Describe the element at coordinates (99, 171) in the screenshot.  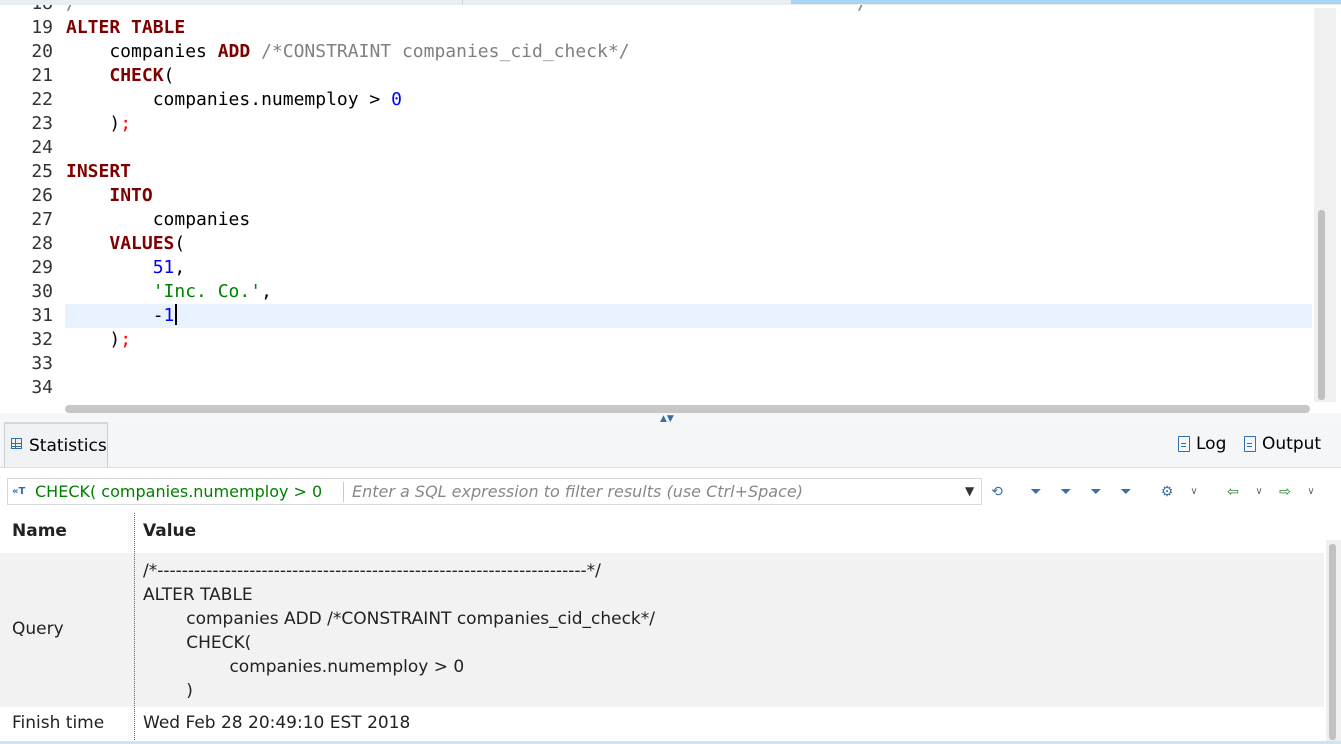
I see `code-token: INSERT` at that location.